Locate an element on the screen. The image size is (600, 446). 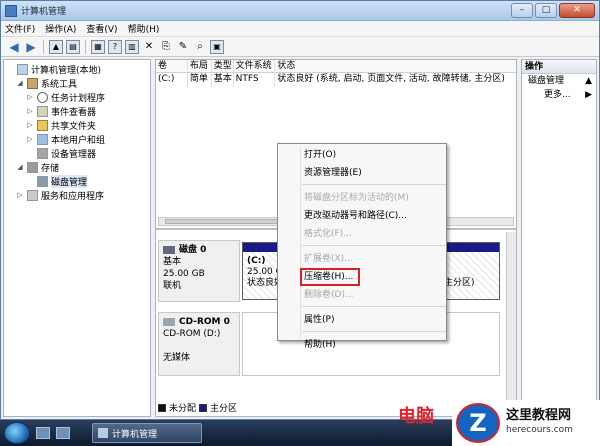
delete-icon: ✕ is located at coordinates (149, 47).